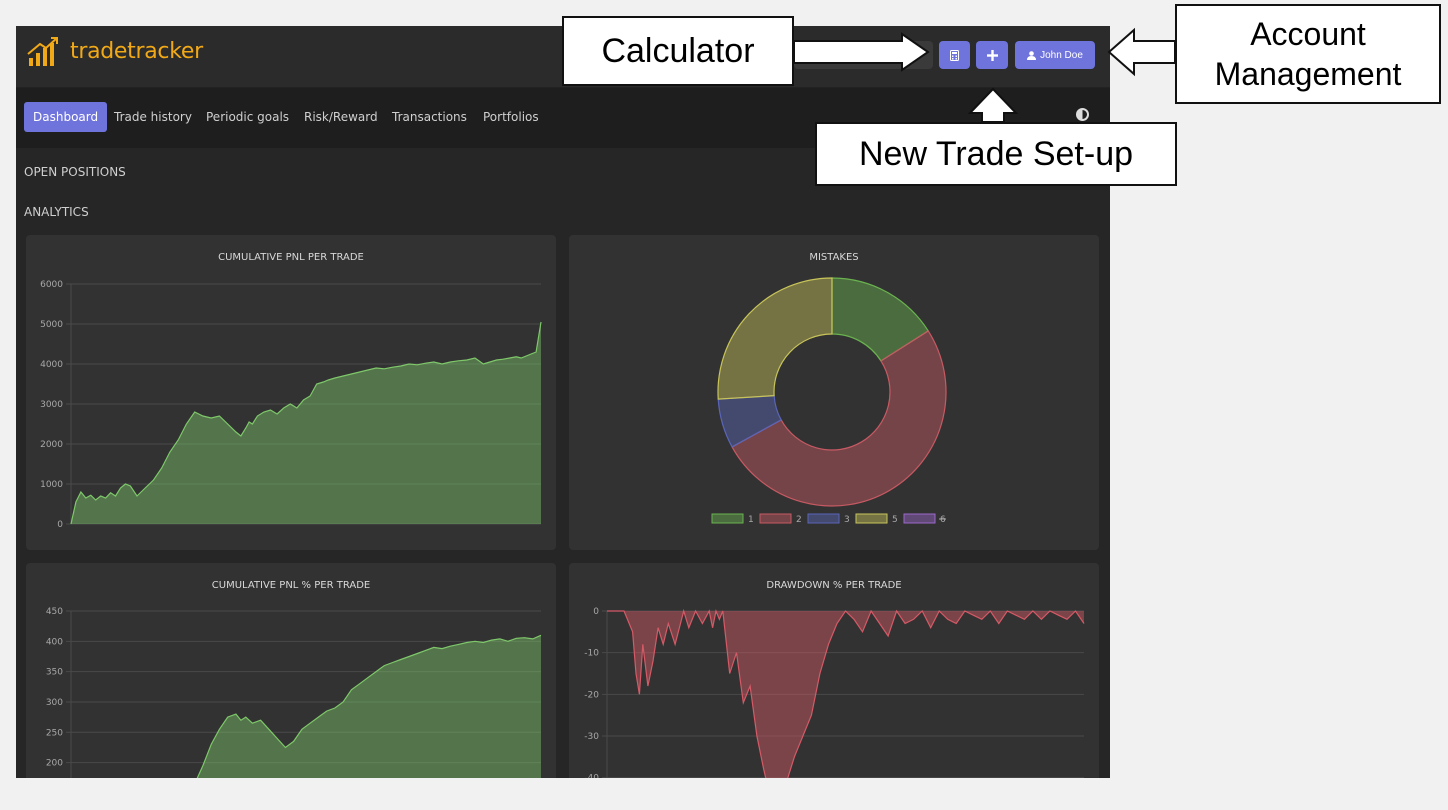  What do you see at coordinates (1308, 74) in the screenshot?
I see `account-callout-line2: Management` at bounding box center [1308, 74].